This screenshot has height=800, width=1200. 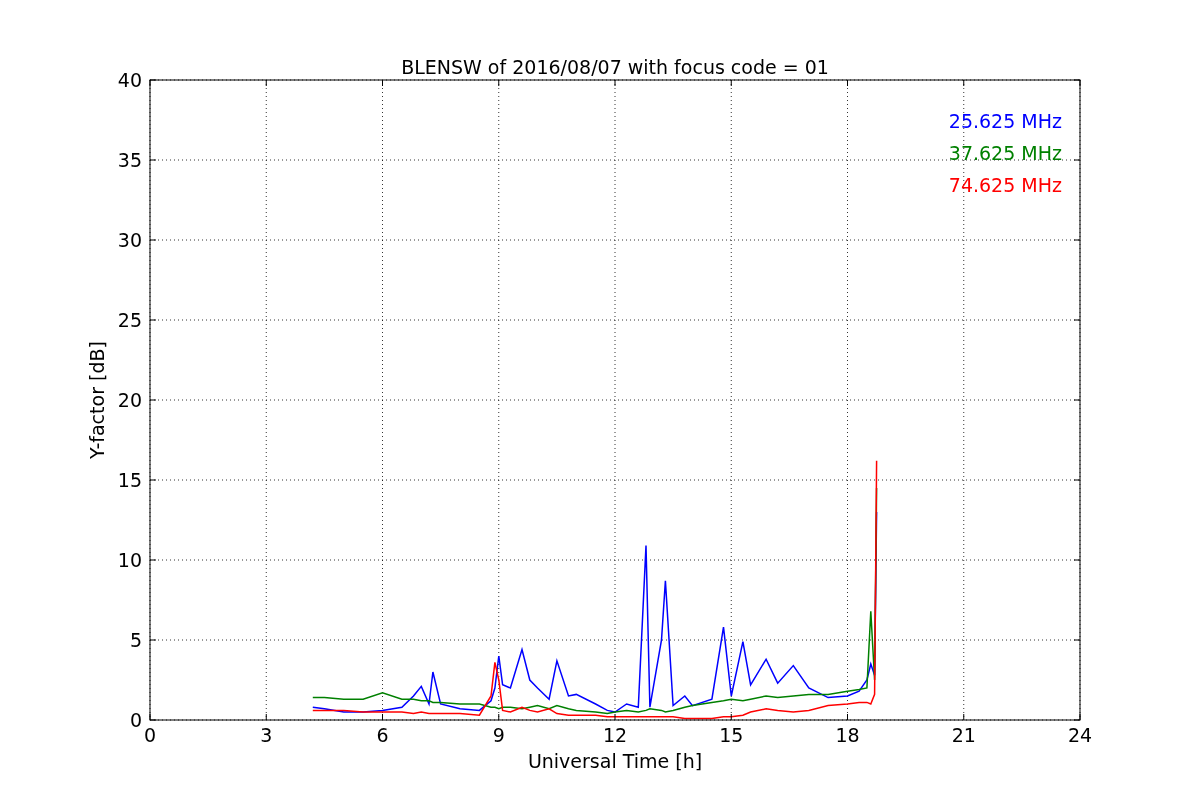 I want to click on x-tick-label: 24, so click(x=1080, y=735).